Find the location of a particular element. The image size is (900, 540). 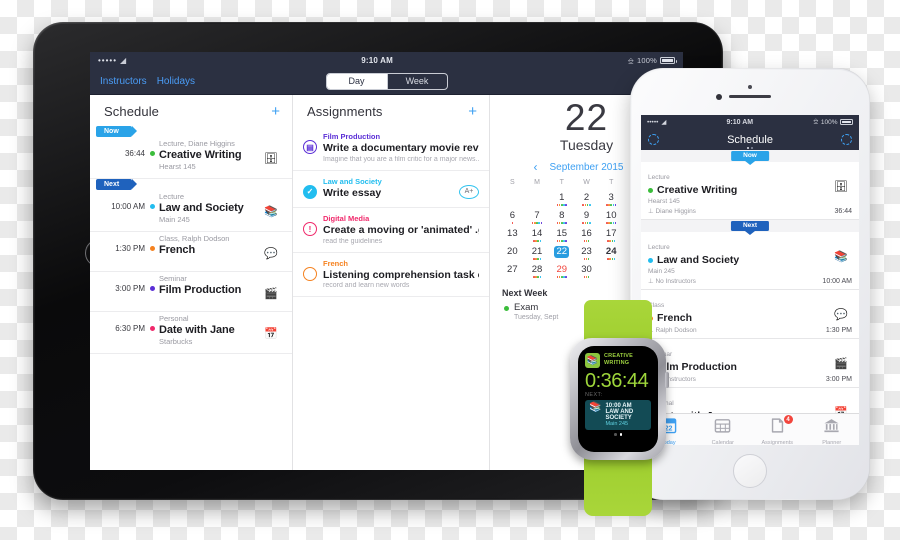

calendar-day-3: 3 is located at coordinates (611, 196).